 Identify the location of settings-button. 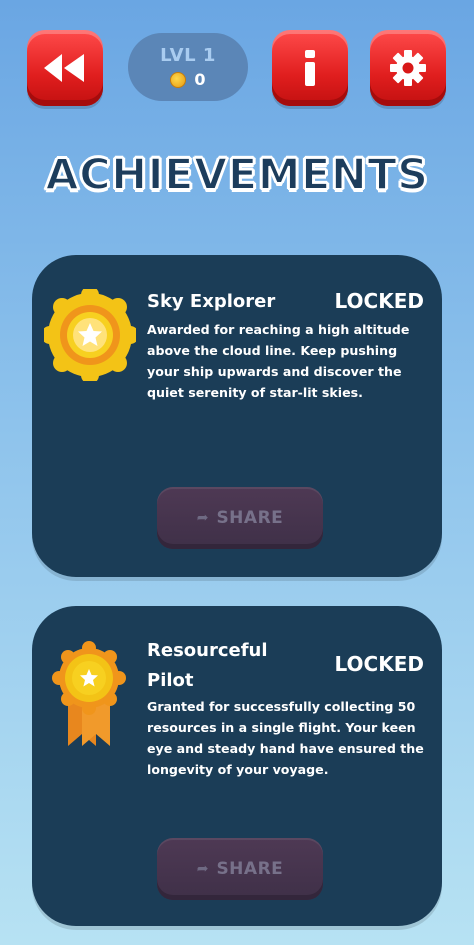
(408, 68).